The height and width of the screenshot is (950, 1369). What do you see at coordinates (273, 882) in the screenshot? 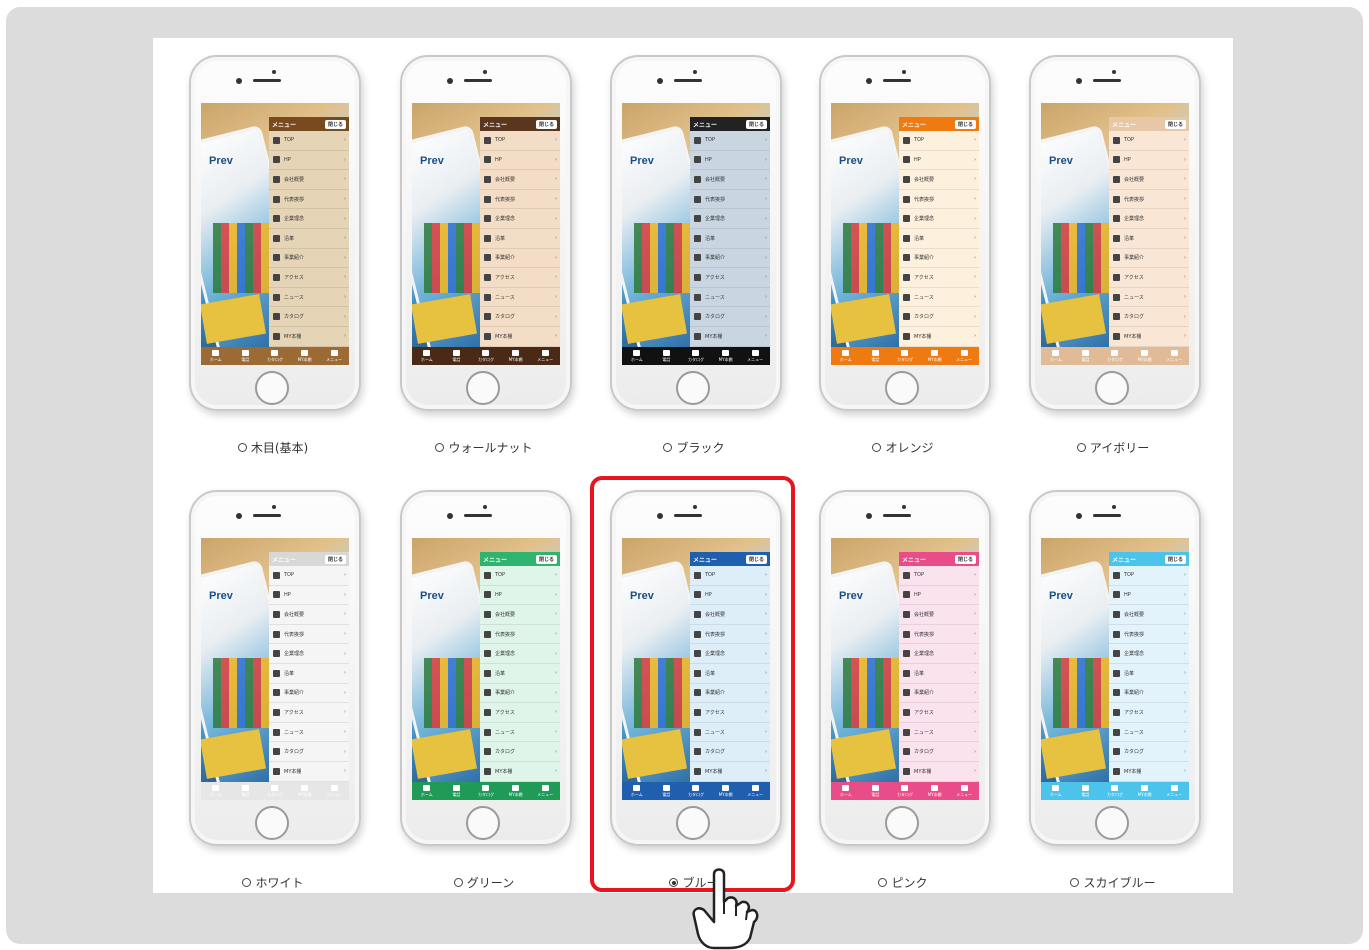
I see `theme-radio-label: ホワイト` at bounding box center [273, 882].